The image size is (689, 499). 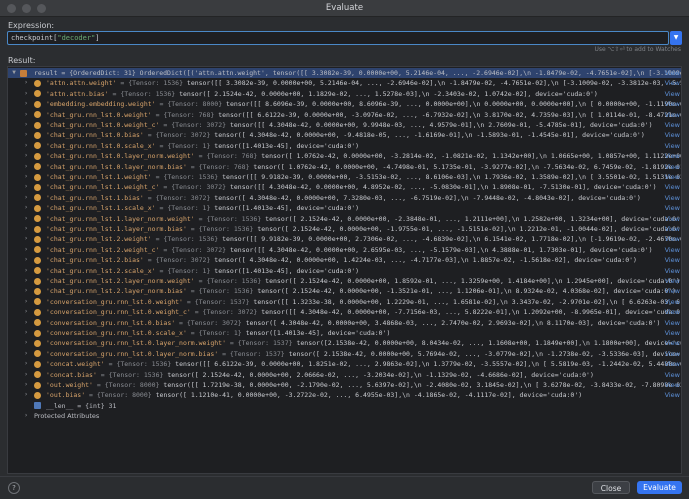 I want to click on history-dropdown-icon: ▼, so click(x=676, y=38).